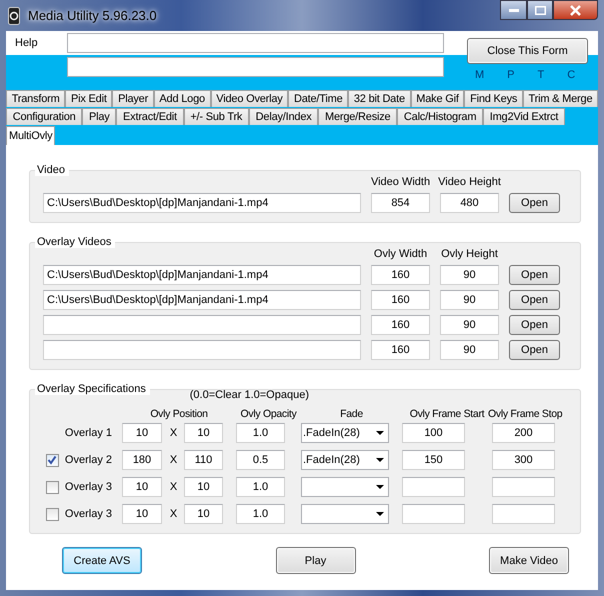 This screenshot has width=604, height=596. Describe the element at coordinates (260, 460) in the screenshot. I see `opacity-field: 0.5` at that location.